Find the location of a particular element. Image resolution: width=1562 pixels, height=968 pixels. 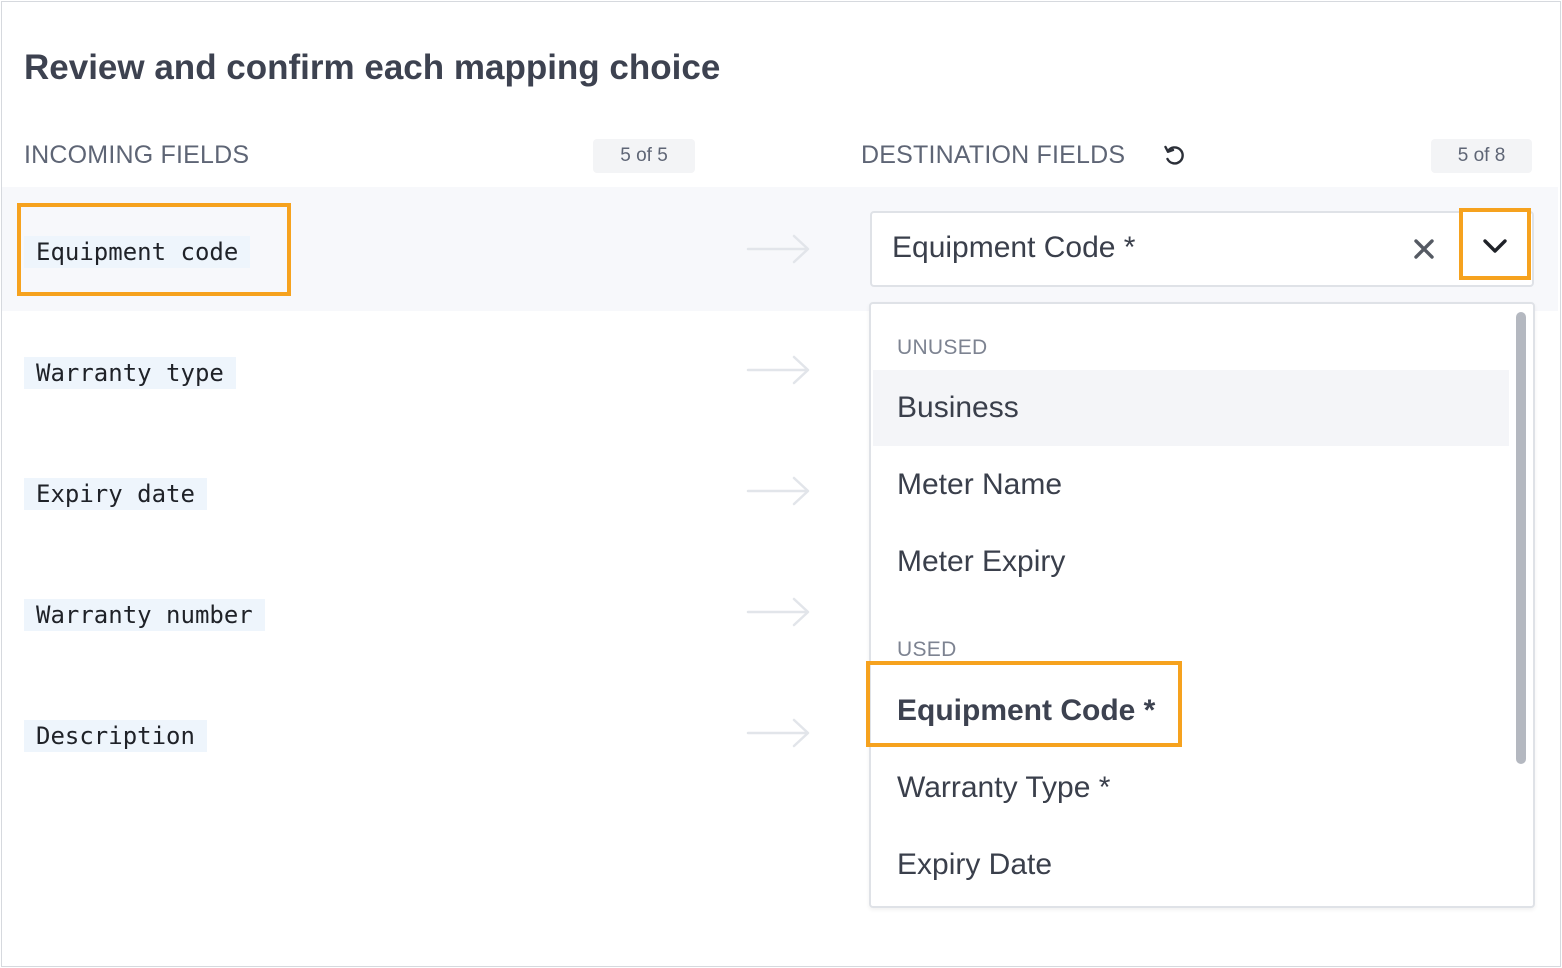

dropdown-option: Warranty Type * is located at coordinates (1191, 788).